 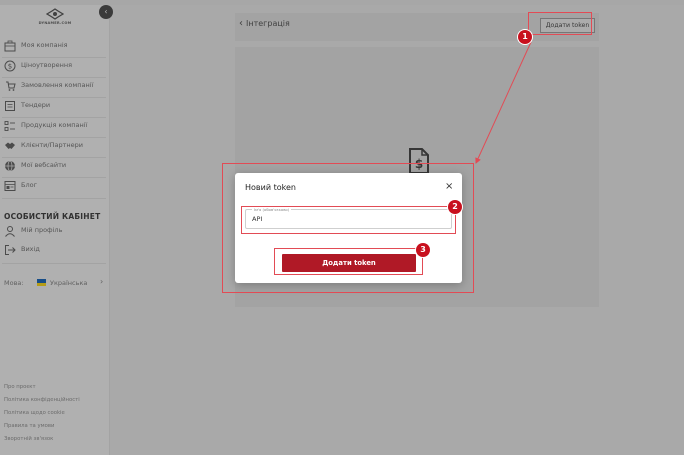 What do you see at coordinates (423, 250) in the screenshot?
I see `step-badge-3: 3` at bounding box center [423, 250].